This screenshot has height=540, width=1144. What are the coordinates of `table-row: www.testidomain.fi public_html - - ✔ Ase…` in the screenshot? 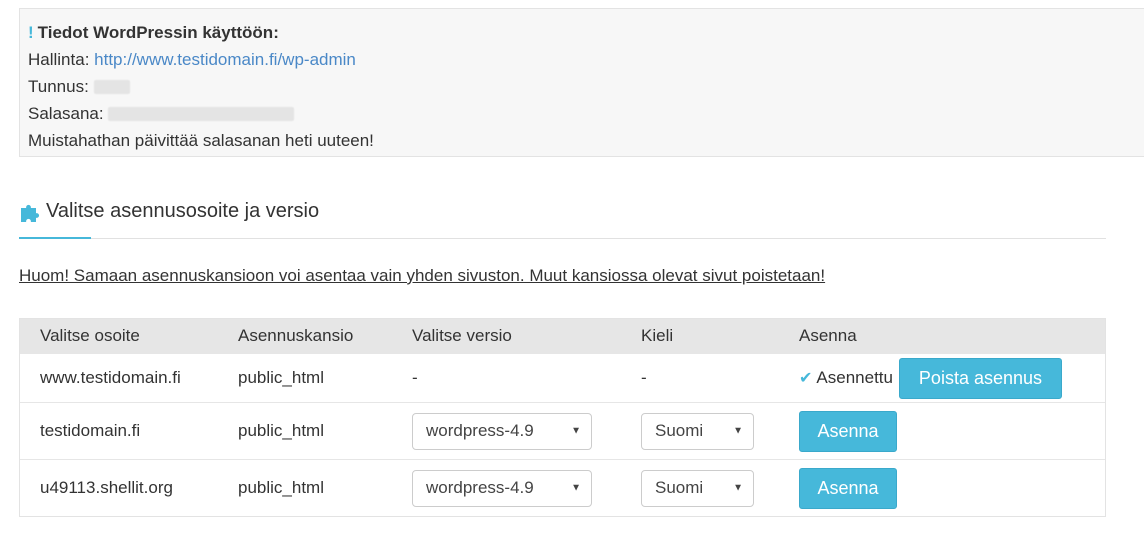 It's located at (562, 377).